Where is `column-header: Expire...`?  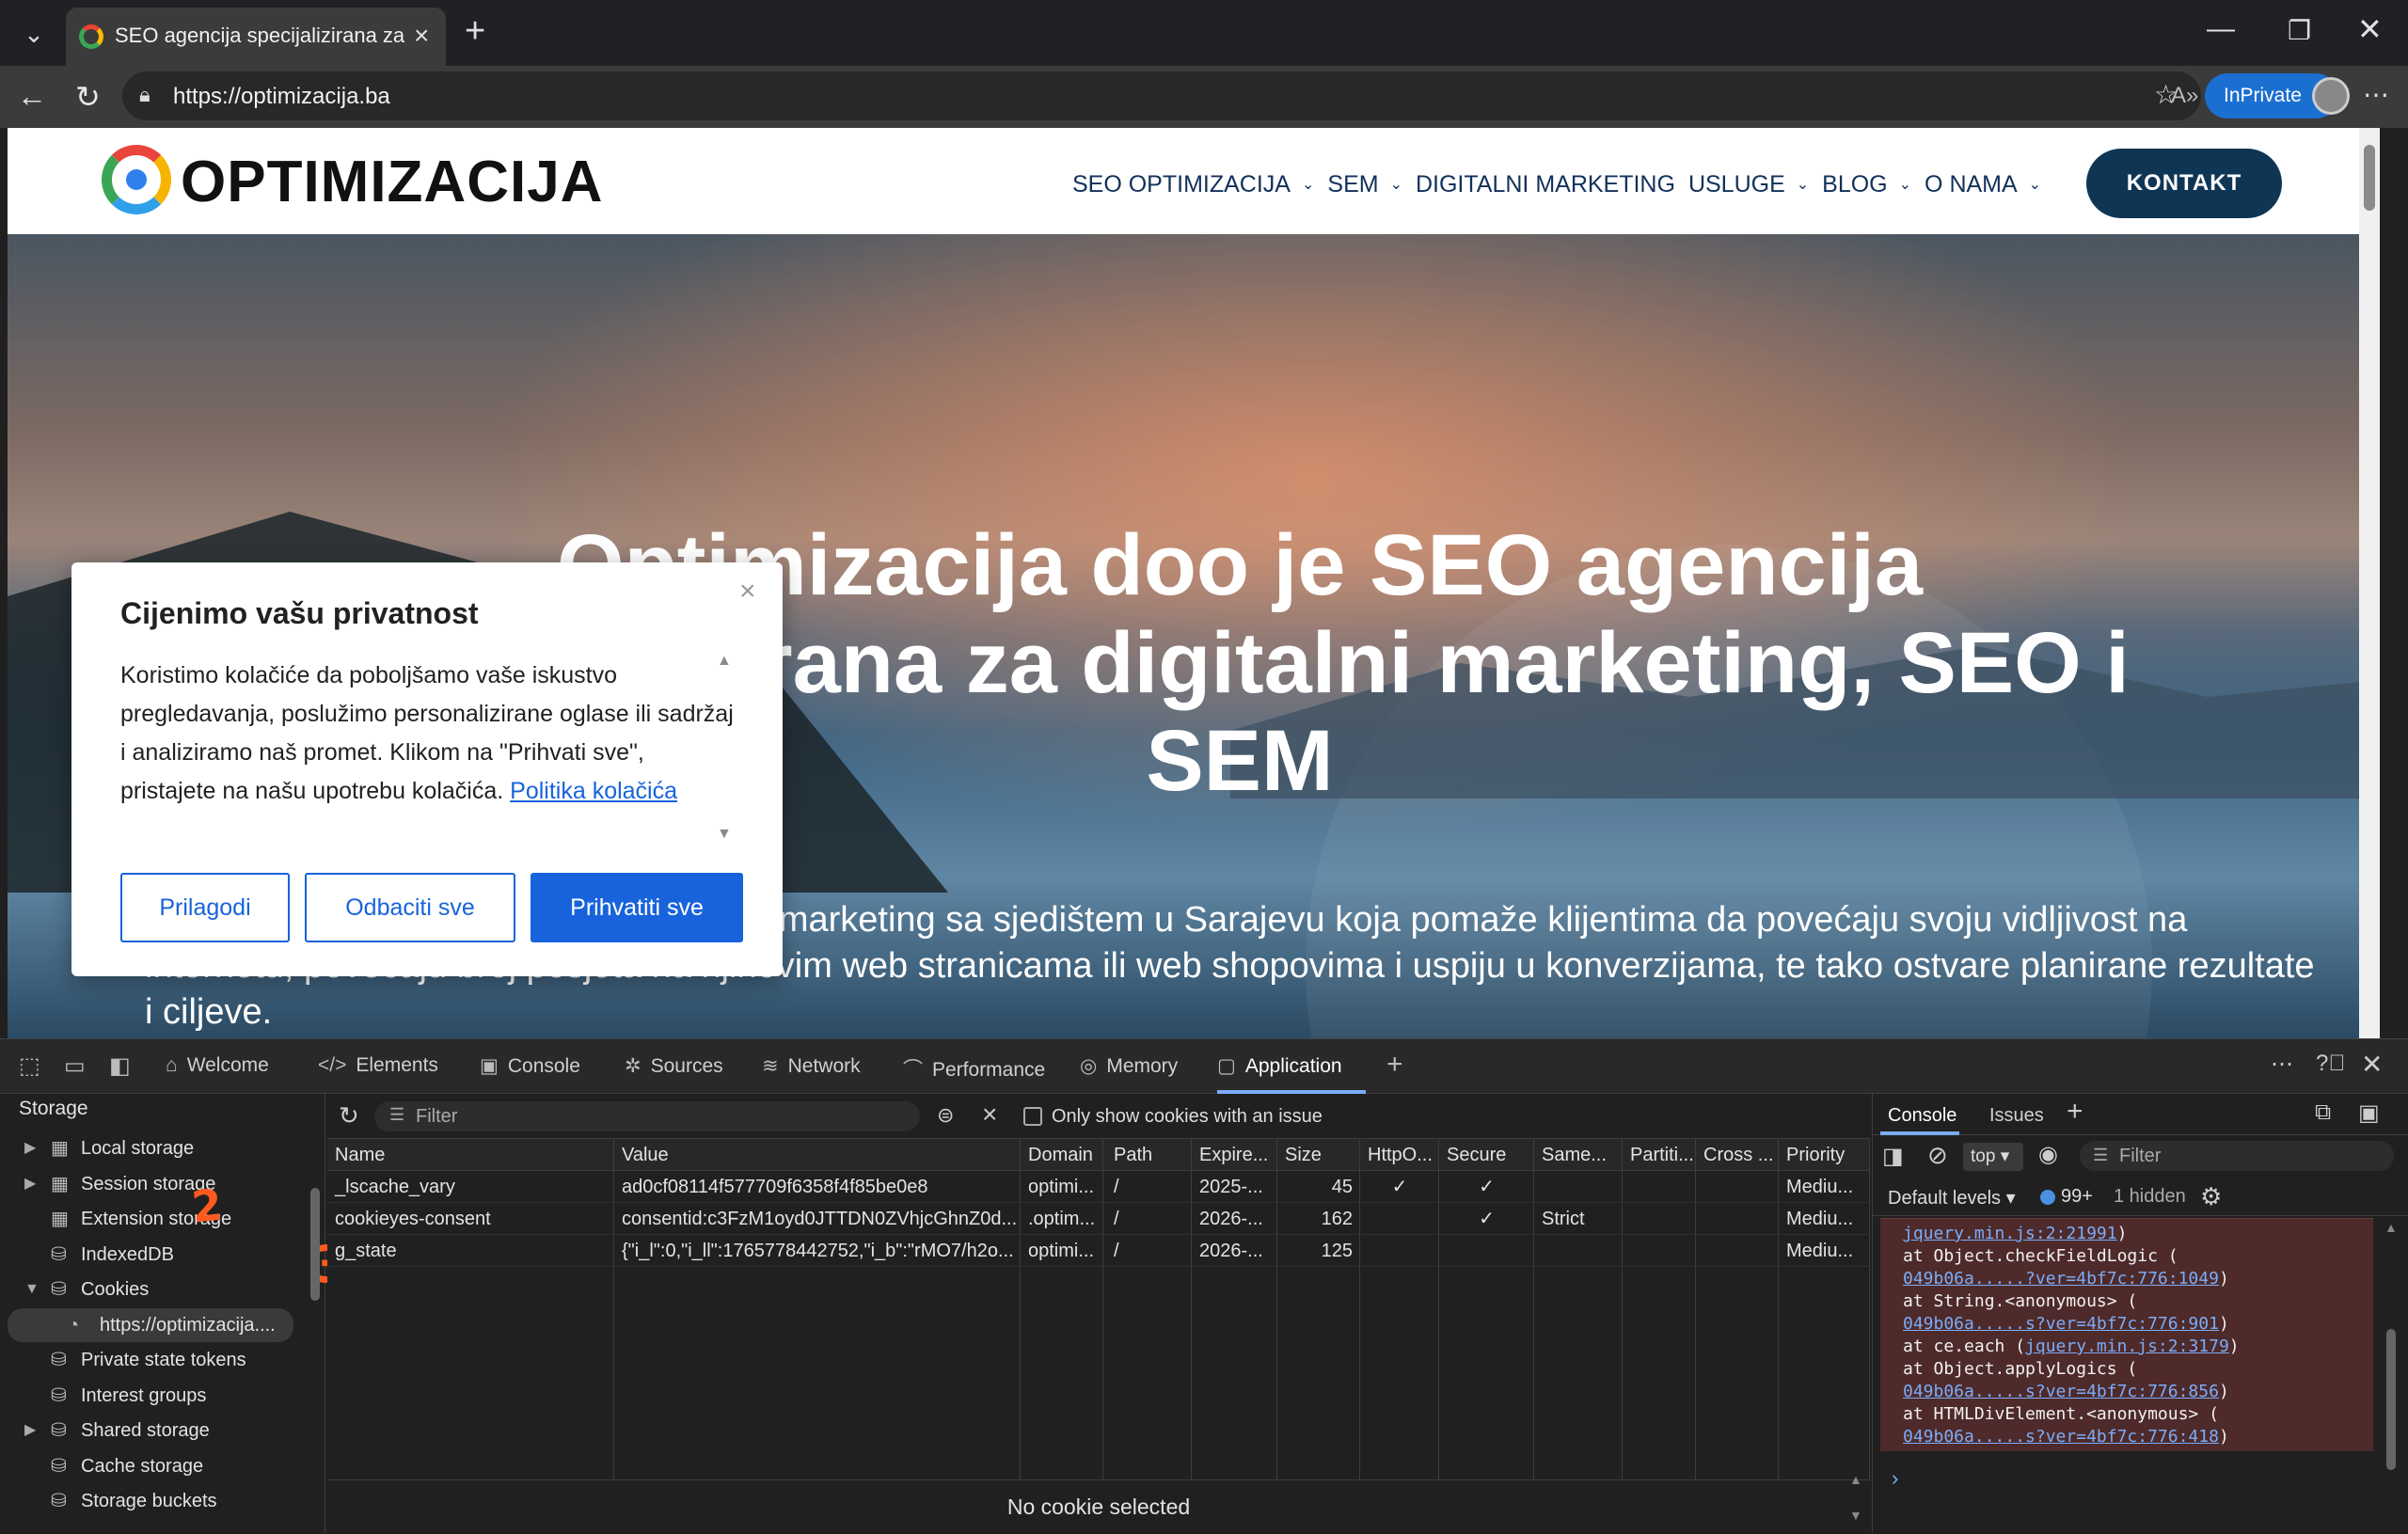 column-header: Expire... is located at coordinates (1235, 1155).